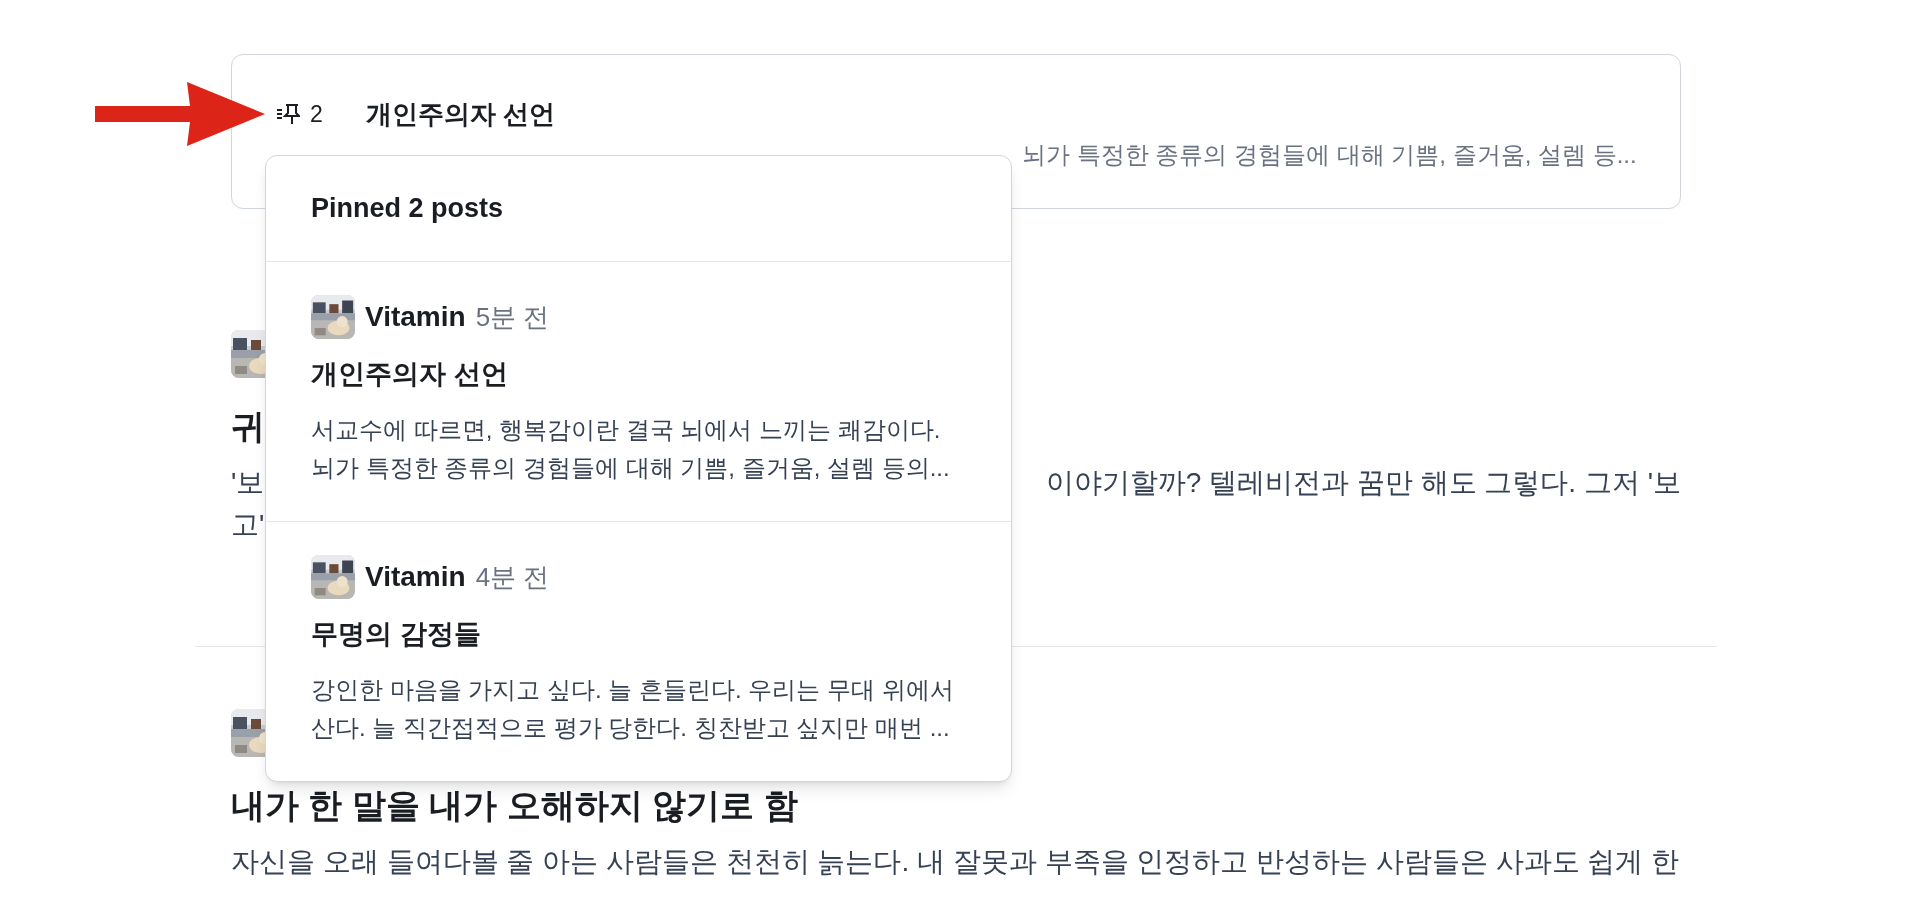 The image size is (1910, 910). I want to click on post-title: 내가 한 말을 내가 오해하지 않기로 함, so click(956, 805).